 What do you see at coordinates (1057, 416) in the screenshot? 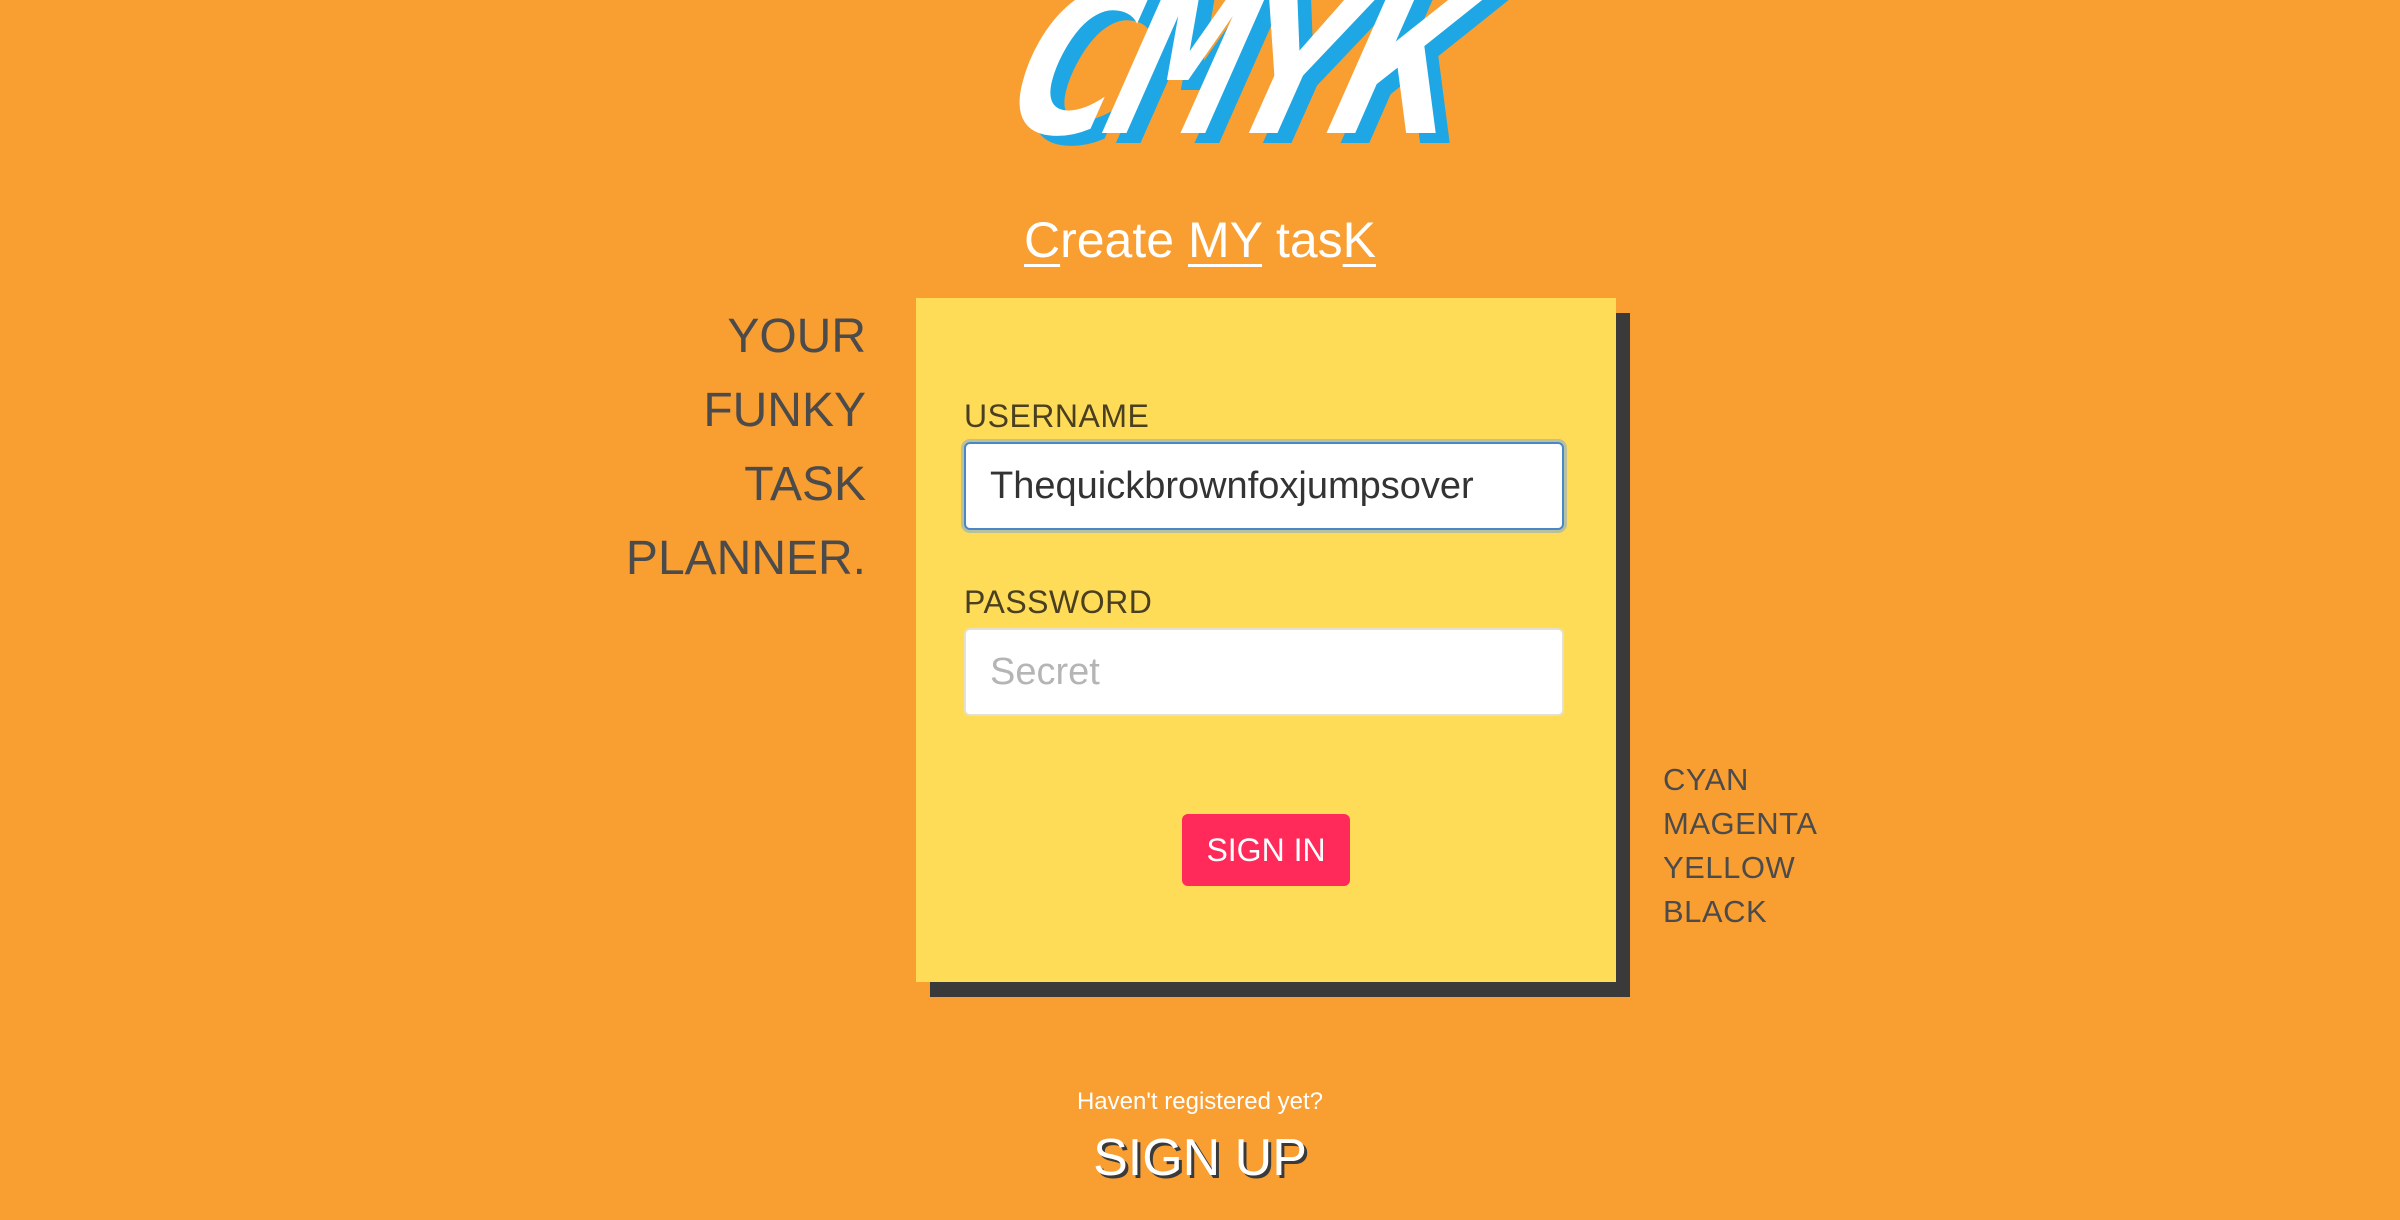
I see `username-label: USERNAME` at bounding box center [1057, 416].